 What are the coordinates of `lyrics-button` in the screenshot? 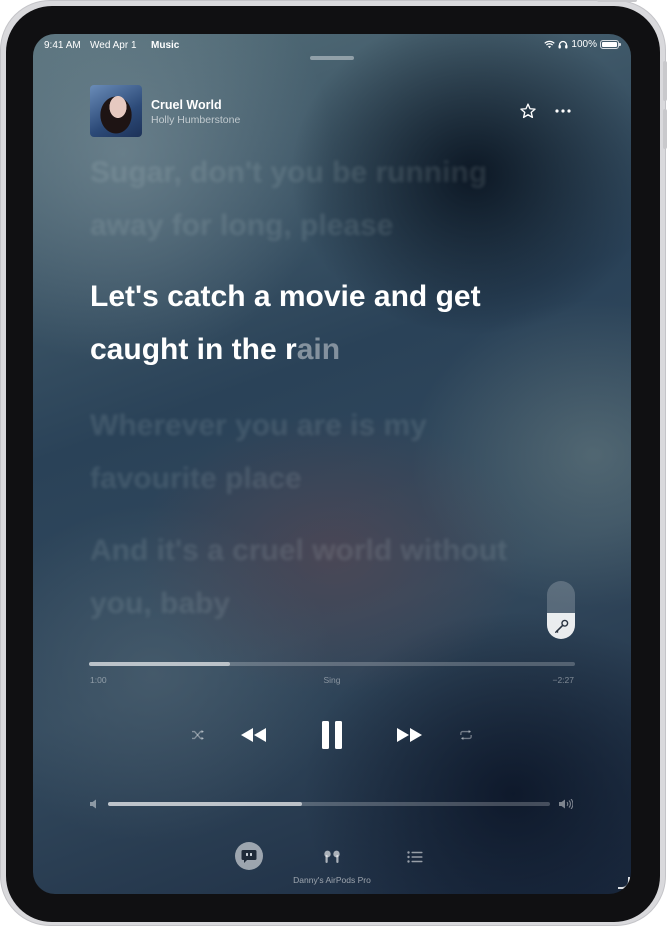 It's located at (249, 856).